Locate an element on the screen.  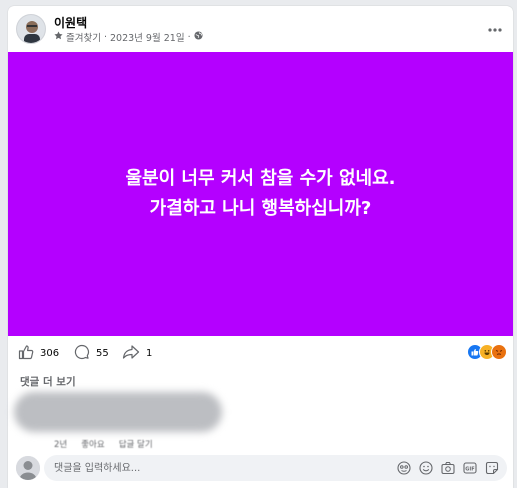
like-button: 306 is located at coordinates (38, 353).